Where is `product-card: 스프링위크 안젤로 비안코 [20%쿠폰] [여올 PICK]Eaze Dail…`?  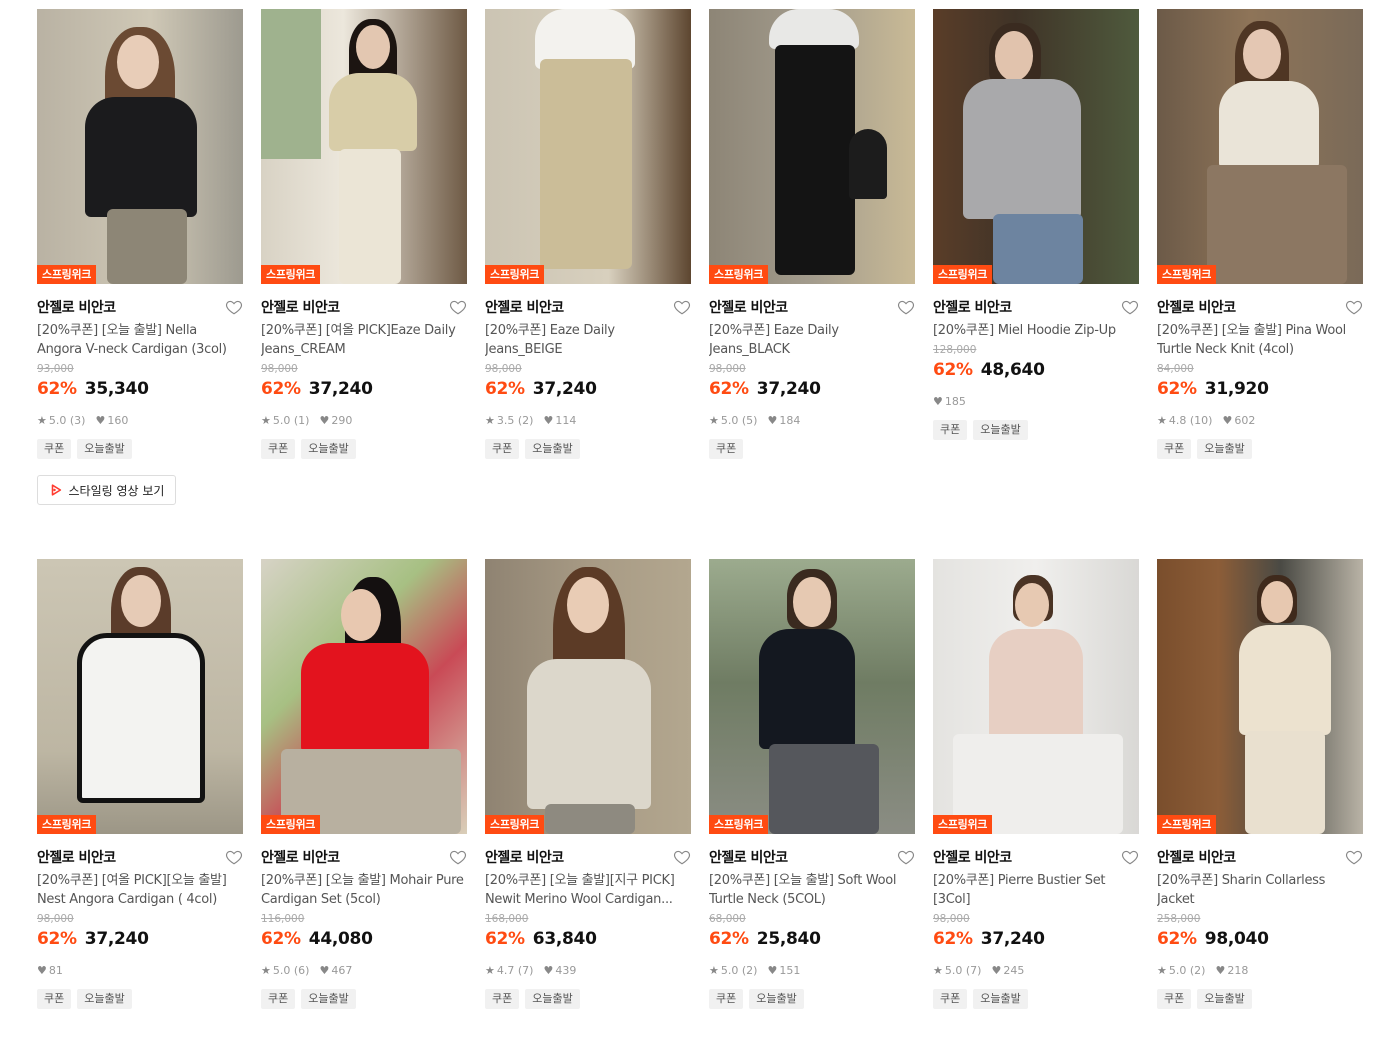
product-card: 스프링위크 안젤로 비안코 [20%쿠폰] [여올 PICK]Eaze Dail… is located at coordinates (364, 234).